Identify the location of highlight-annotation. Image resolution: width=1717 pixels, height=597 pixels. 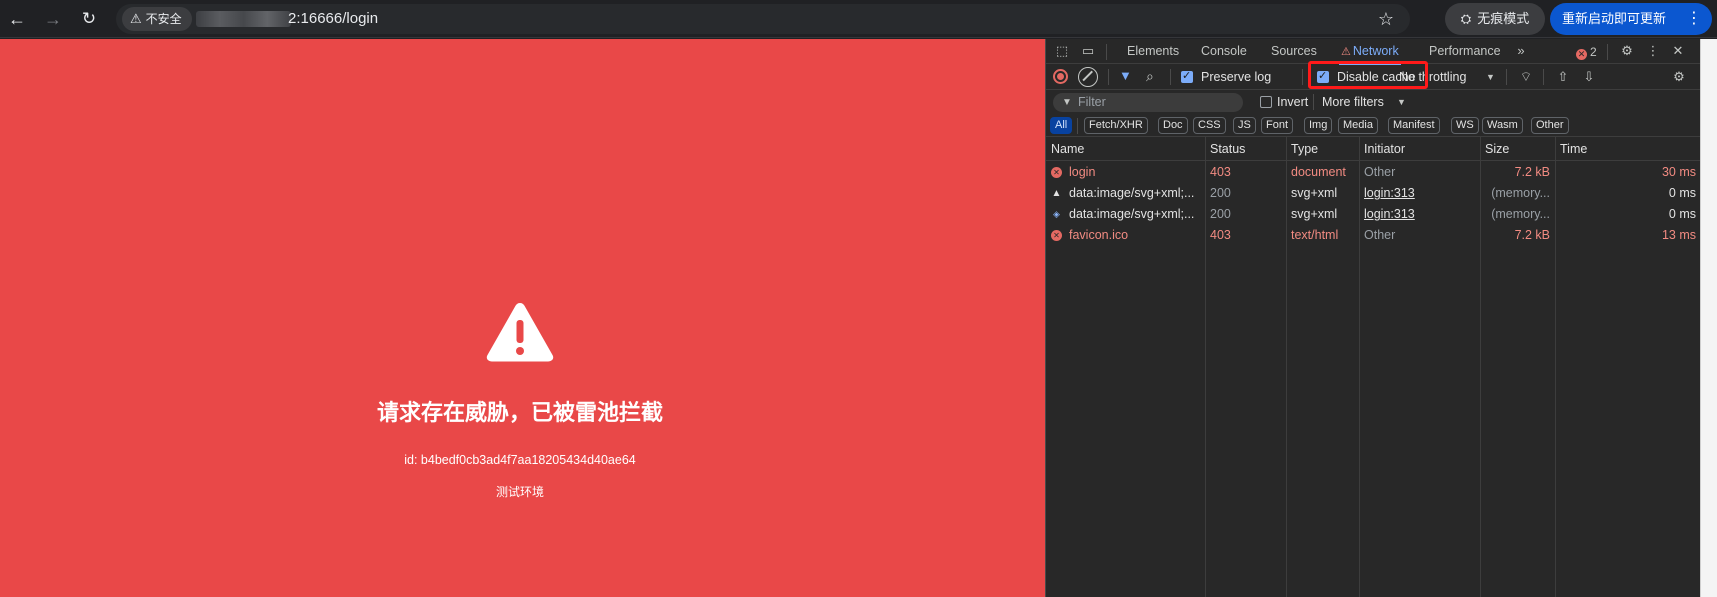
(1368, 75).